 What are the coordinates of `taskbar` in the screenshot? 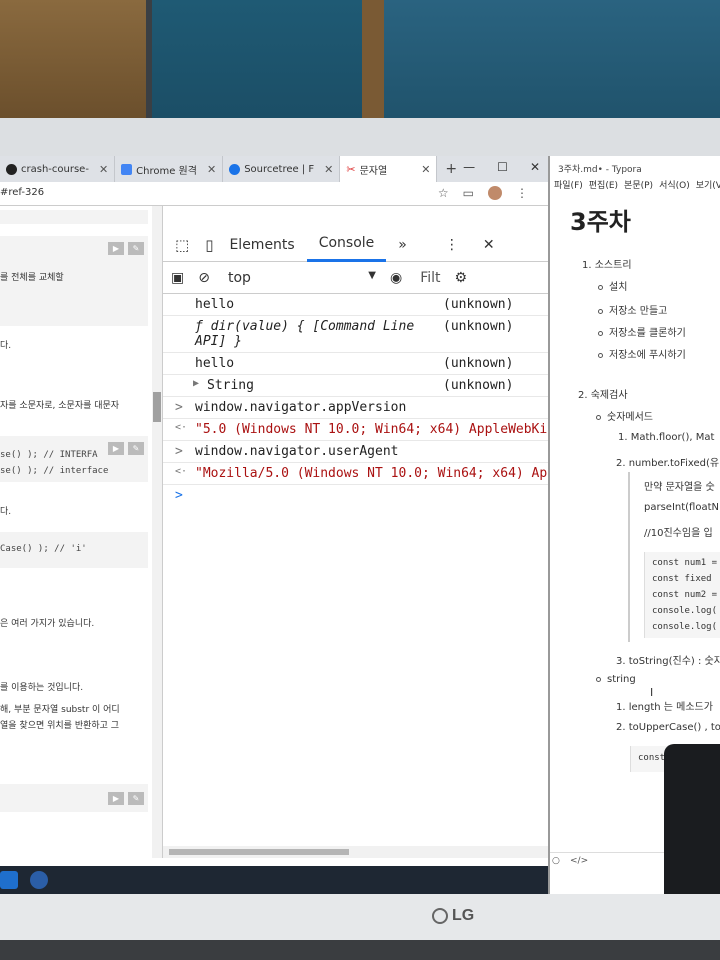 It's located at (274, 880).